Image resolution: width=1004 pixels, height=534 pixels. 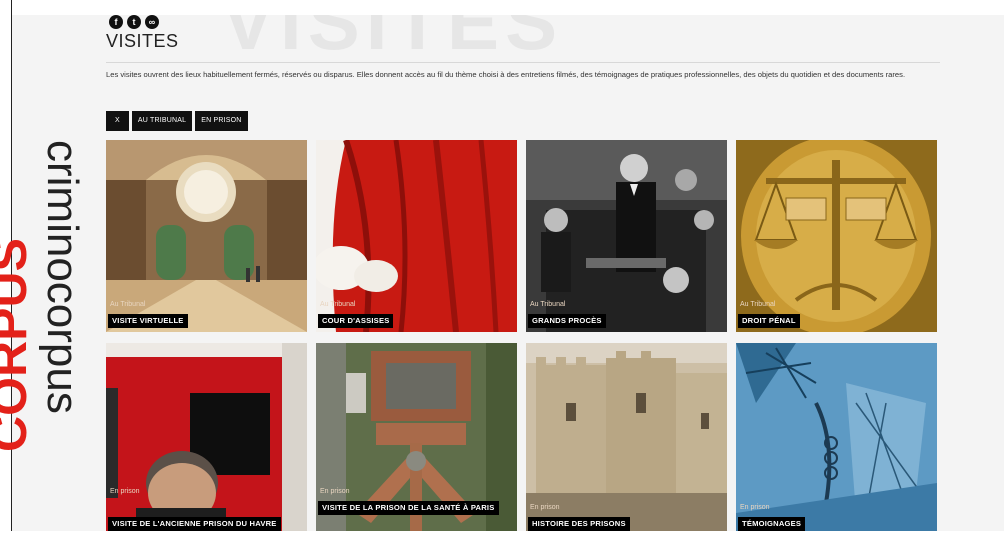 I want to click on top-frame, so click(x=502, y=7).